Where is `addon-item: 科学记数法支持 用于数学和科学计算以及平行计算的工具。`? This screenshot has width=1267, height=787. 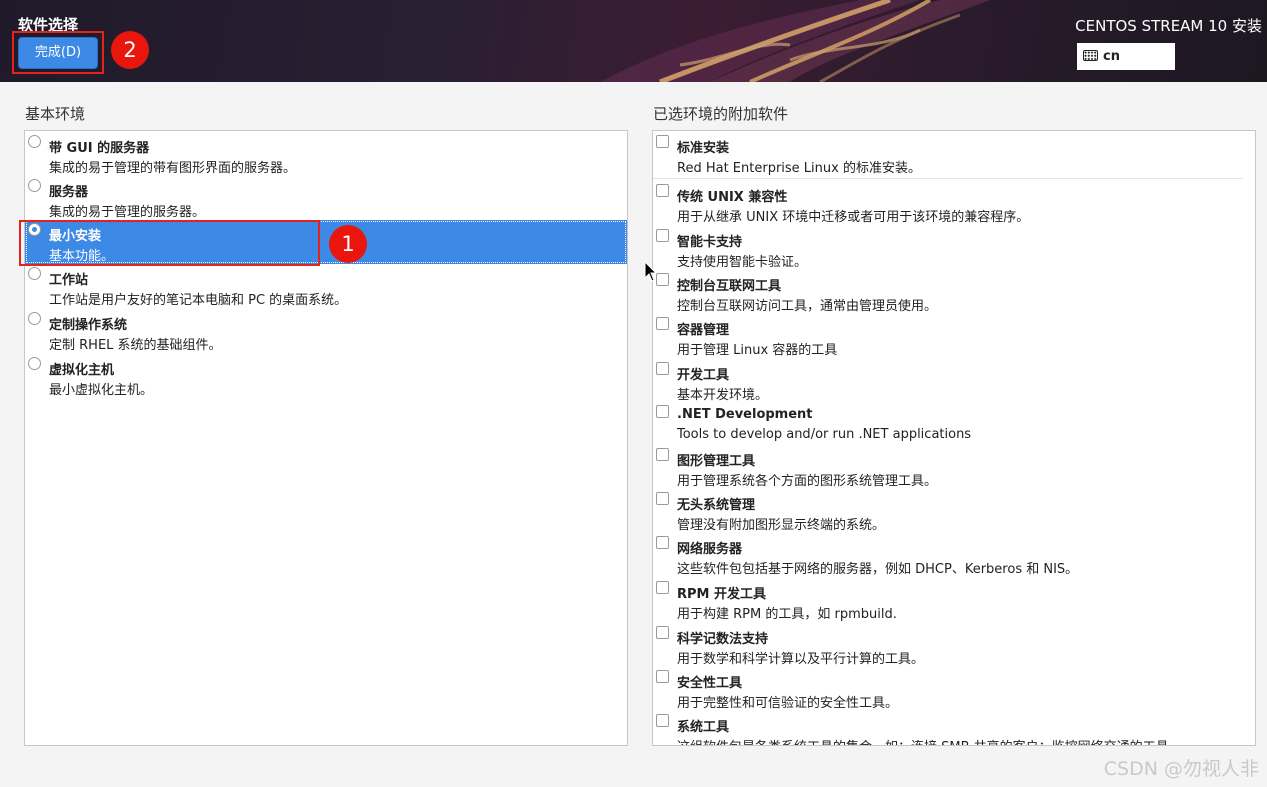
addon-item: 科学记数法支持 用于数学和科学计算以及平行计算的工具。 is located at coordinates (954, 645).